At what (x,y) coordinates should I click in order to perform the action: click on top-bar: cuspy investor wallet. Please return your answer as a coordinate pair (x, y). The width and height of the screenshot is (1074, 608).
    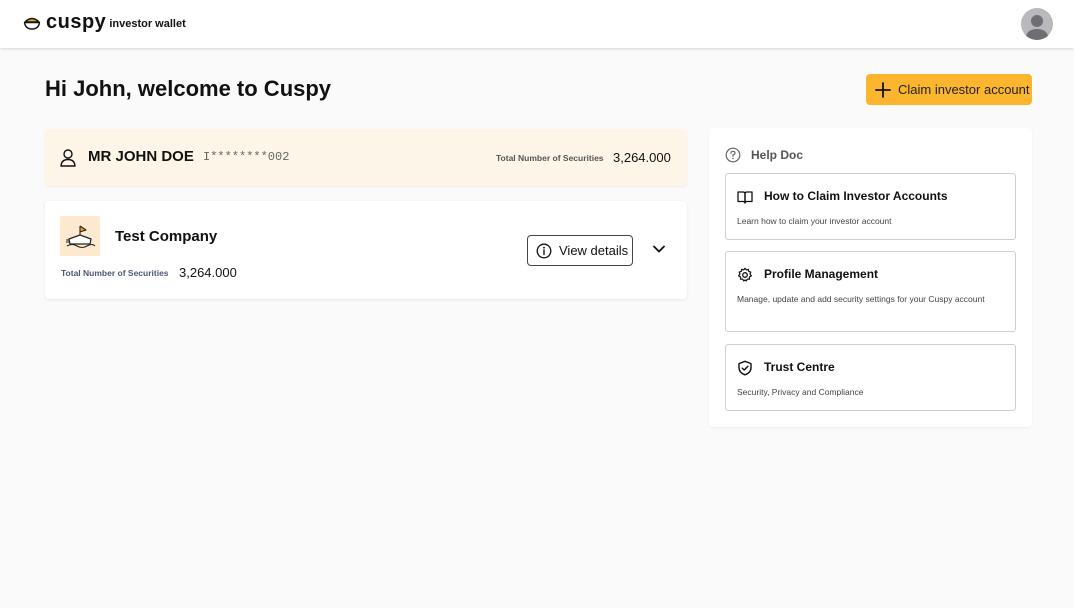
    Looking at the image, I should click on (537, 24).